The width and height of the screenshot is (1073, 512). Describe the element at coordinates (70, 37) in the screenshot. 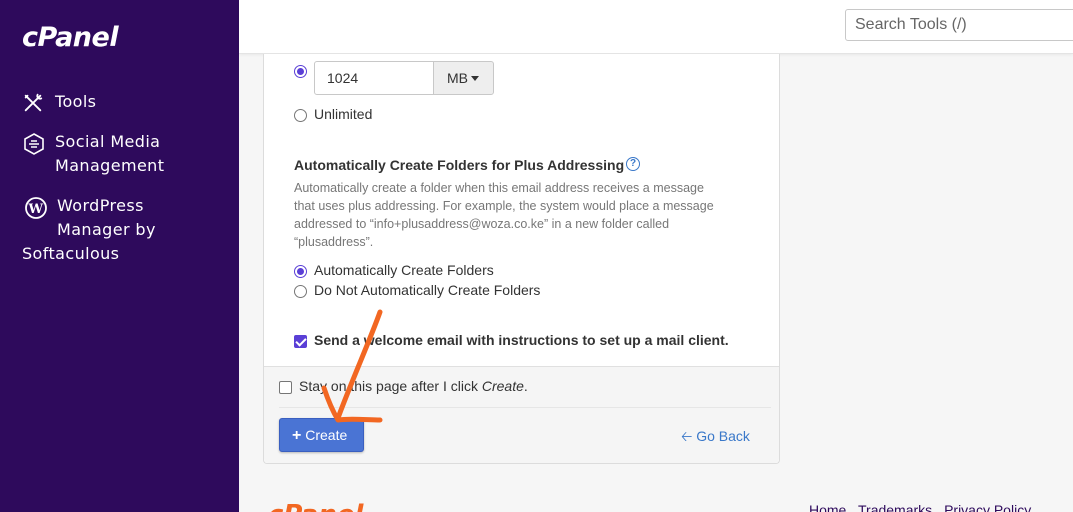

I see `cpanel-logo: cPanel` at that location.